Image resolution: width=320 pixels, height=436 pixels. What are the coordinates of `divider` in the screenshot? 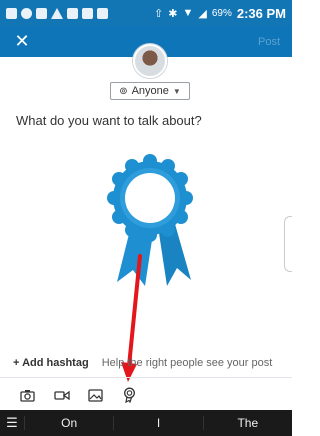 It's located at (146, 377).